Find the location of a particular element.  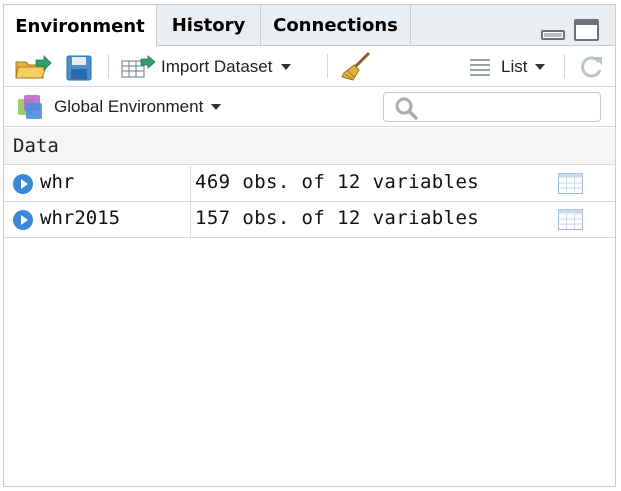

variable-value: 157 obs. of 12 variables is located at coordinates (337, 218).